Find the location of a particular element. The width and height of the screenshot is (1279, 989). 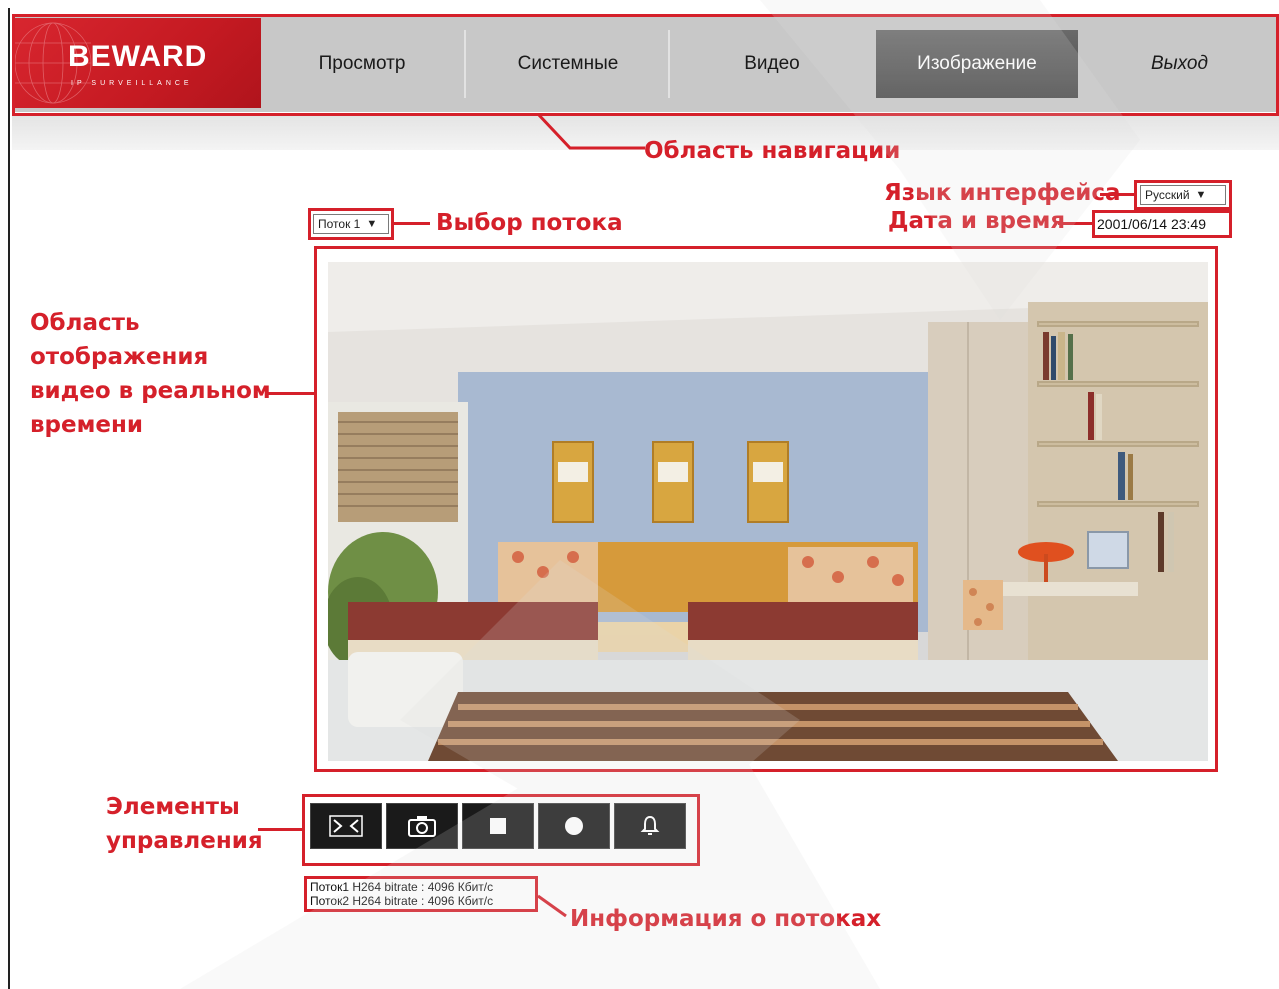

annotation-datetime: Дата и время is located at coordinates (977, 221).